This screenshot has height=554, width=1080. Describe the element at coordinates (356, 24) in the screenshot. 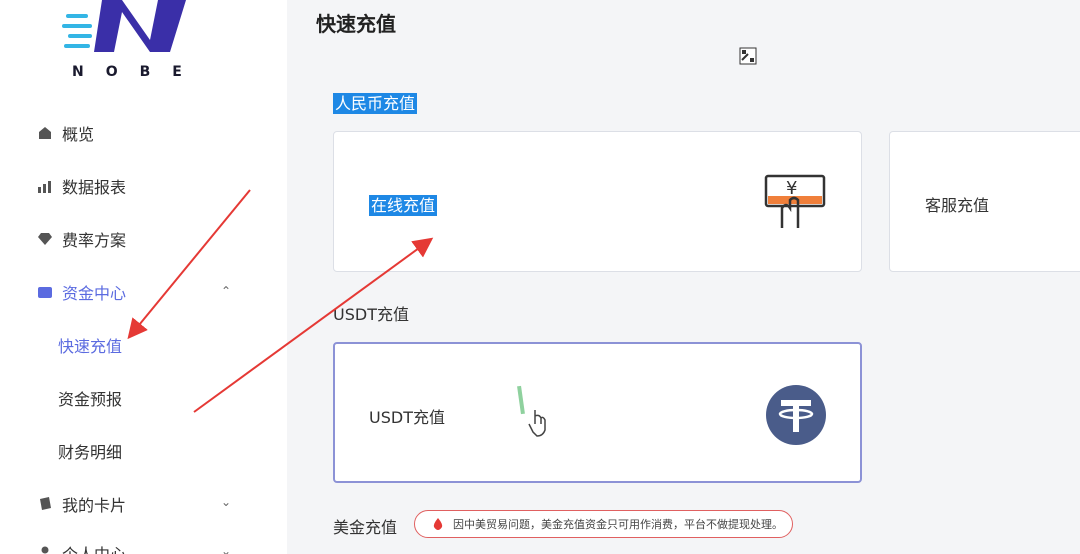

I see `page-title: 快速充值` at that location.